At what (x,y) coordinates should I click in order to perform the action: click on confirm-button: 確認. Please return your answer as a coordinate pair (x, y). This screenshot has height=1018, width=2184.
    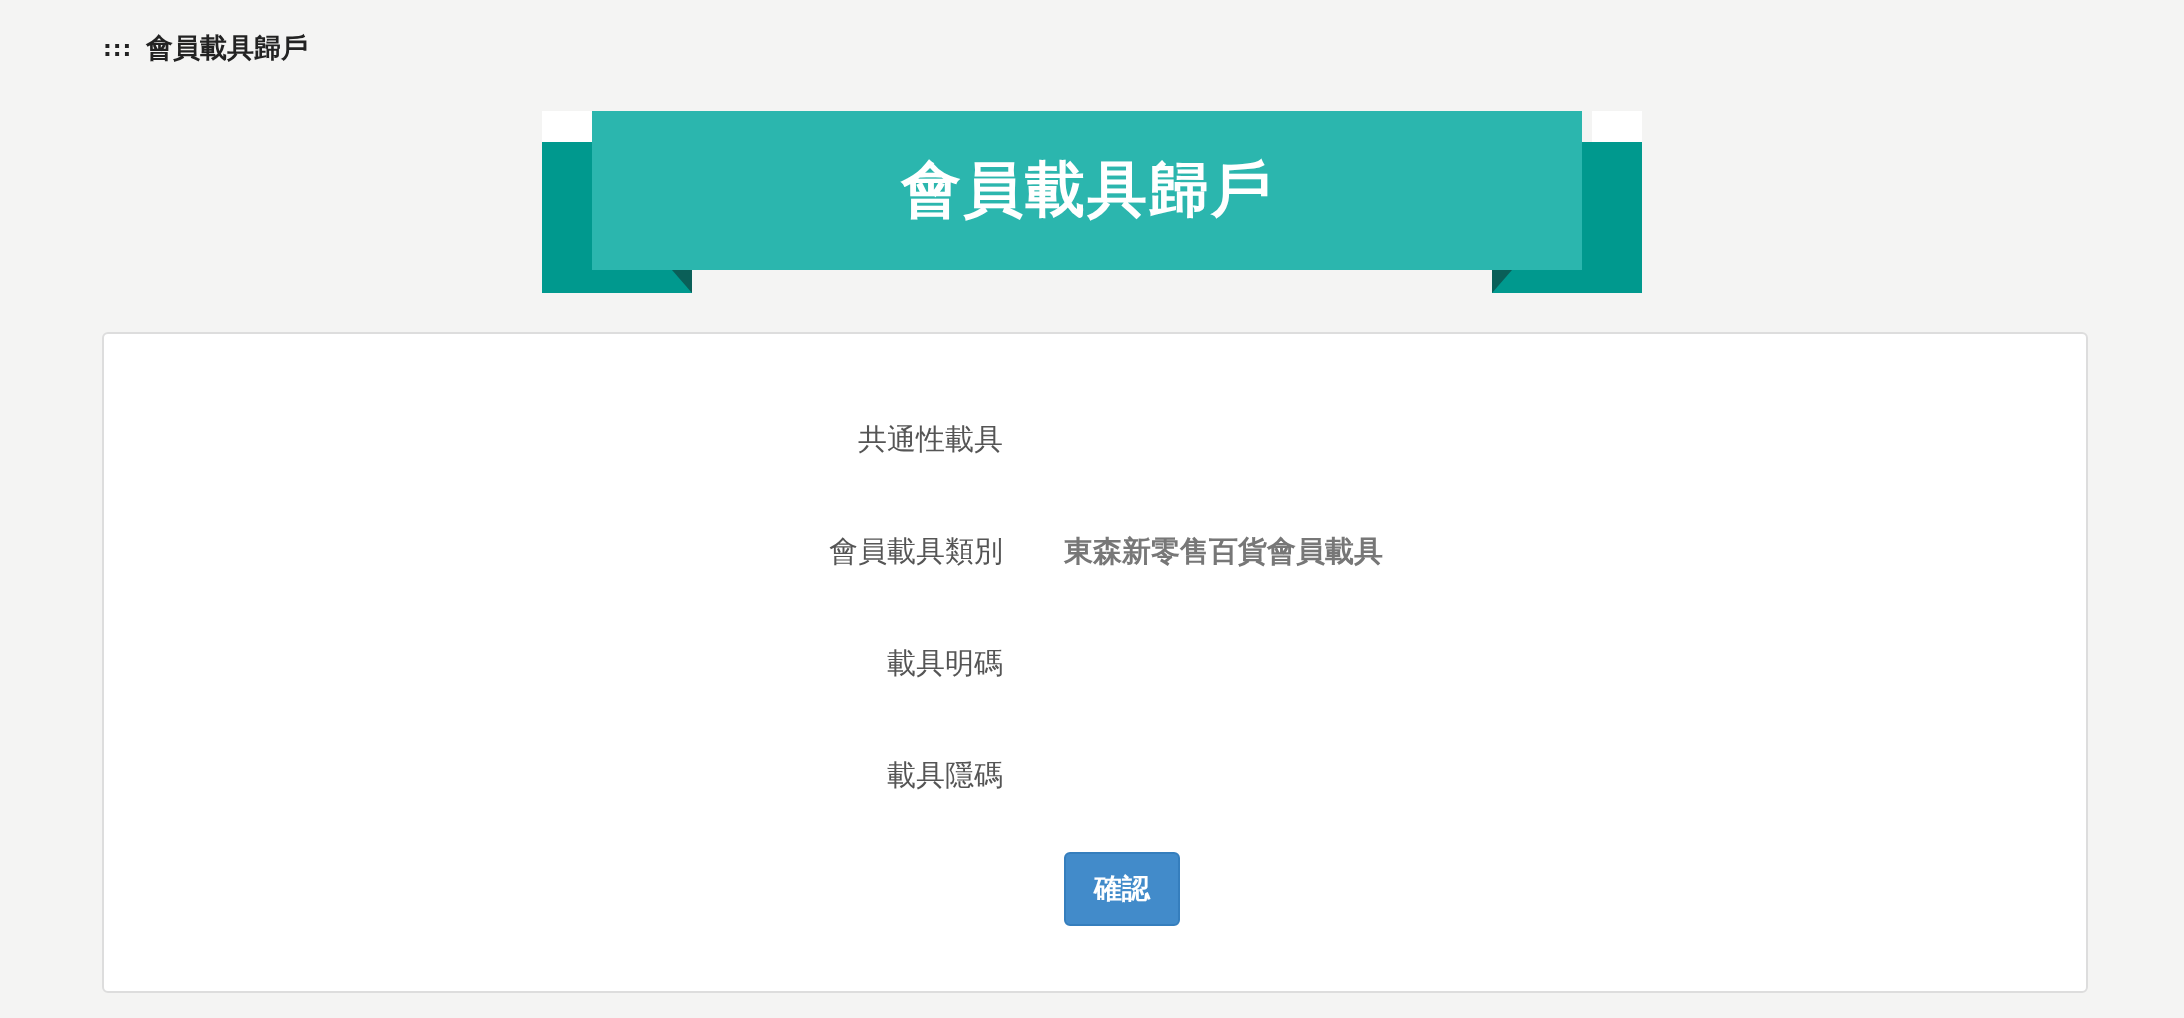
    Looking at the image, I should click on (1122, 889).